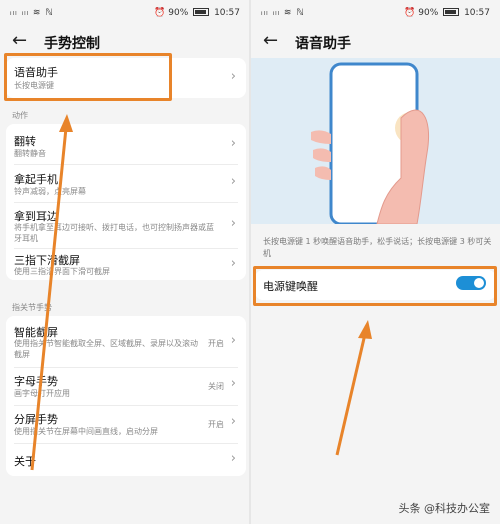 The height and width of the screenshot is (524, 500). I want to click on watermark: 头条 @科技办公室, so click(444, 508).